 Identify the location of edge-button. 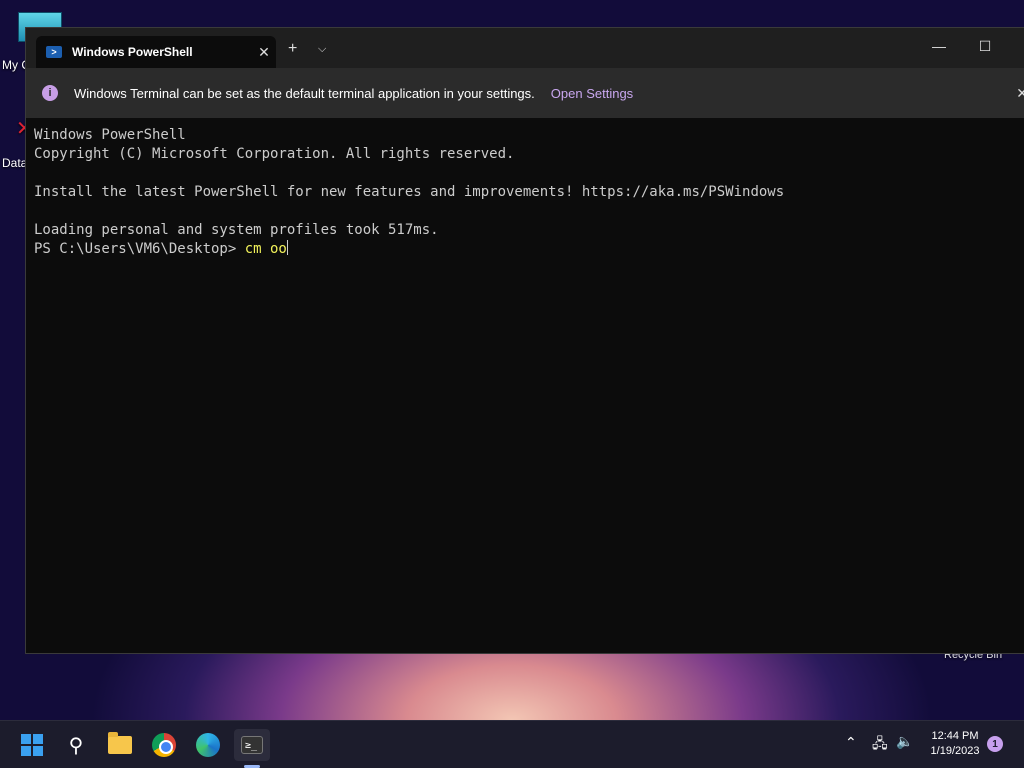
(208, 745).